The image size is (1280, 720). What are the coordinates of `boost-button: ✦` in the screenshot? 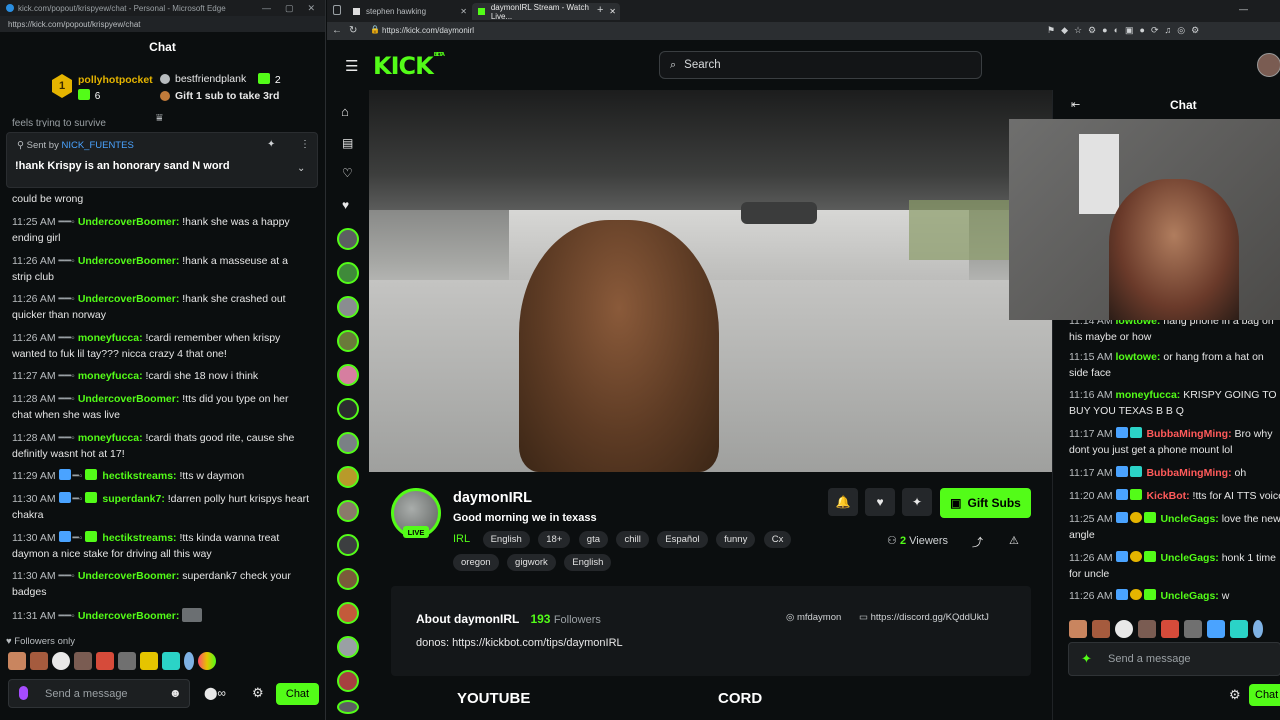 It's located at (917, 502).